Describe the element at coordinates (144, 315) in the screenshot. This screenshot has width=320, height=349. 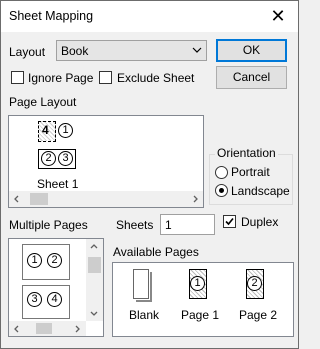
I see `available-page-label: Blank` at that location.